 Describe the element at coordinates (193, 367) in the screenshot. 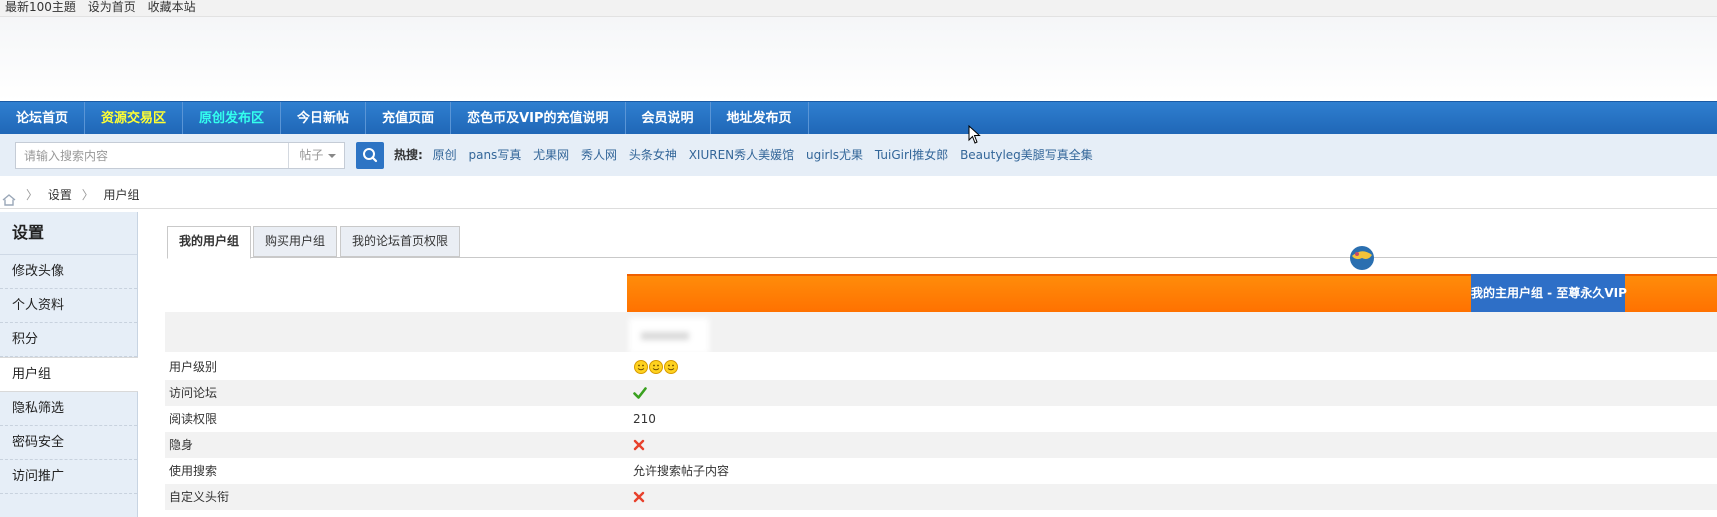

I see `row-label: 用户级别` at that location.